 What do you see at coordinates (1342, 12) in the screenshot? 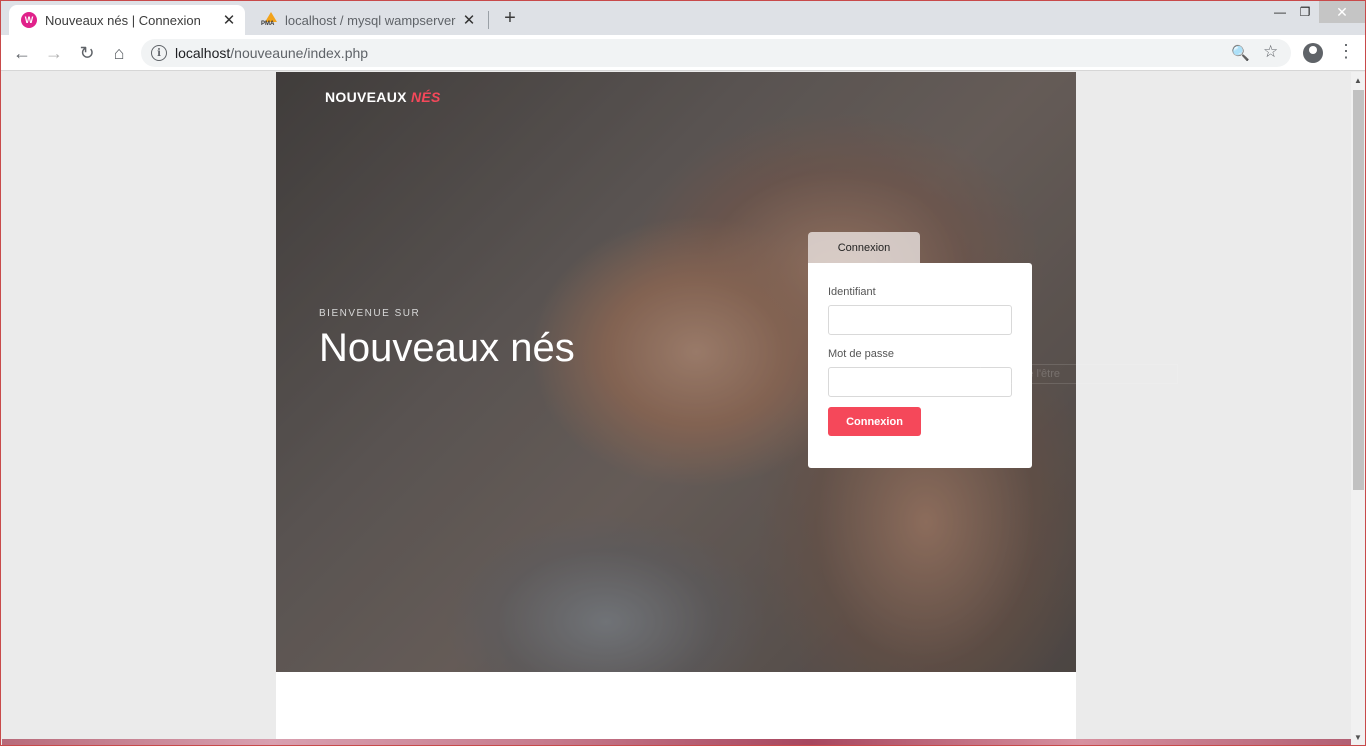
I see `close-window-button: ✕` at bounding box center [1342, 12].